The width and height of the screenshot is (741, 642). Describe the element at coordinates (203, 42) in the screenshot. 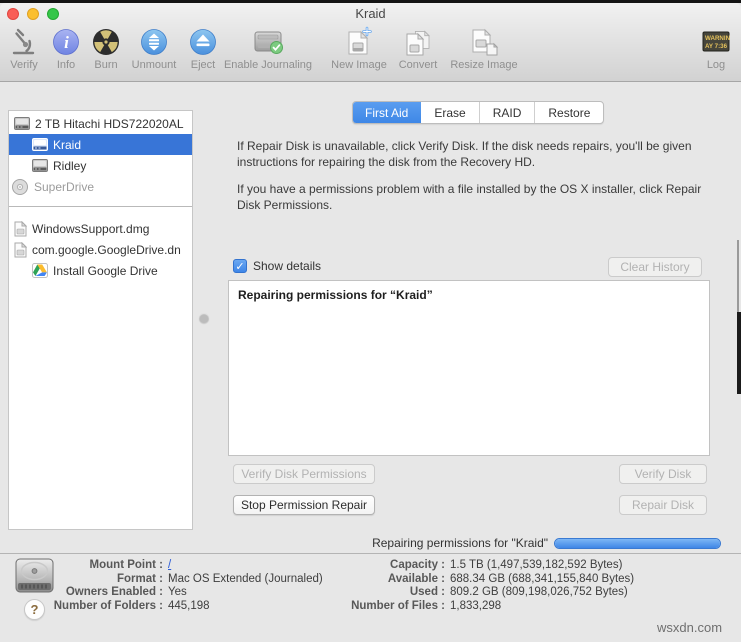

I see `eject-icon` at that location.